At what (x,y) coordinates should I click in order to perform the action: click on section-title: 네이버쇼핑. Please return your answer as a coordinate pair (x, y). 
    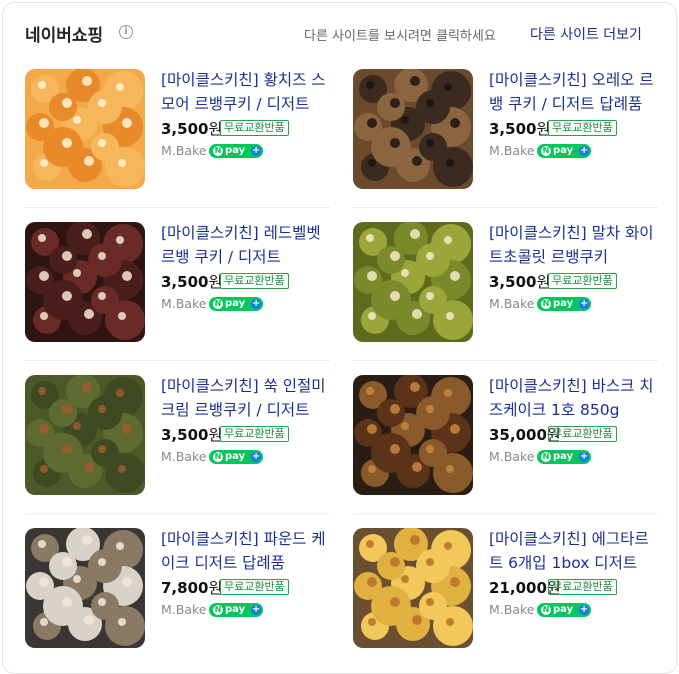
    Looking at the image, I should click on (64, 36).